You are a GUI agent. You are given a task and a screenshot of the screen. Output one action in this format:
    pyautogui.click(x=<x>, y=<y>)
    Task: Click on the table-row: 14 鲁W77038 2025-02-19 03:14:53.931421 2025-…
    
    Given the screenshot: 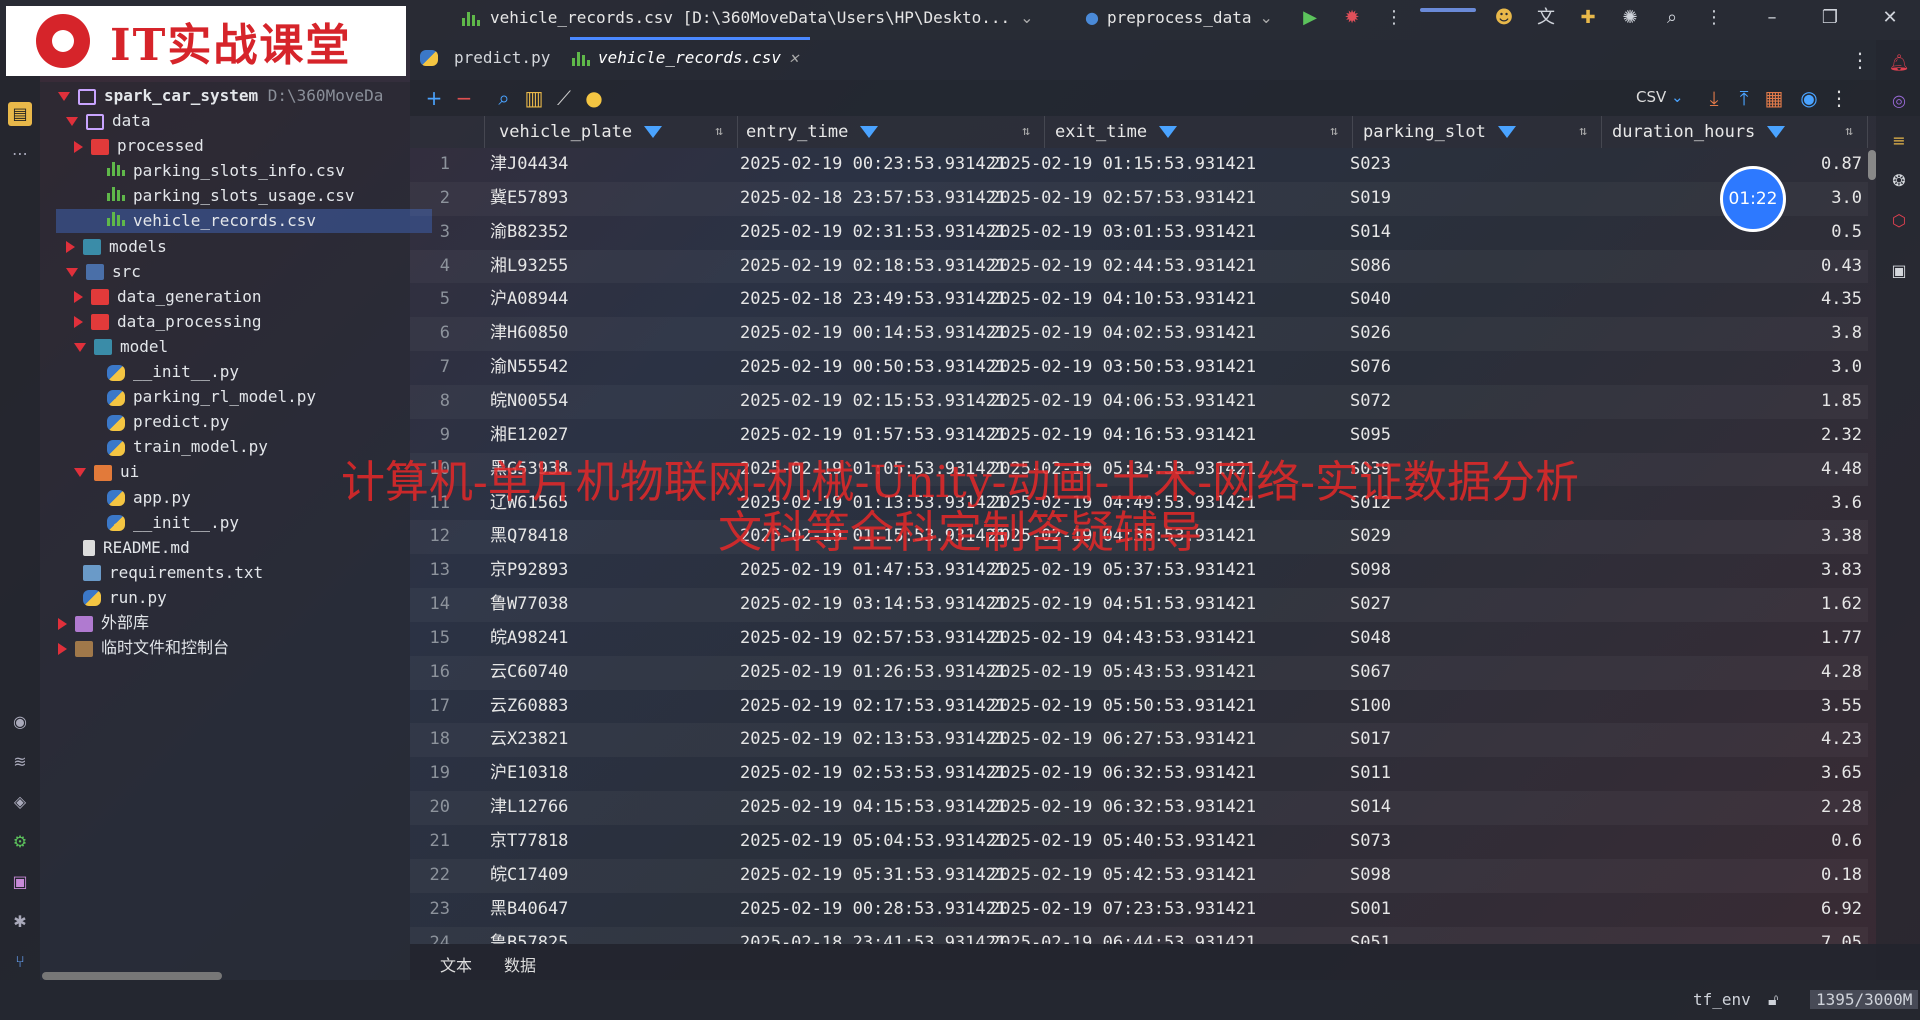 What is the action you would take?
    pyautogui.click(x=1139, y=605)
    